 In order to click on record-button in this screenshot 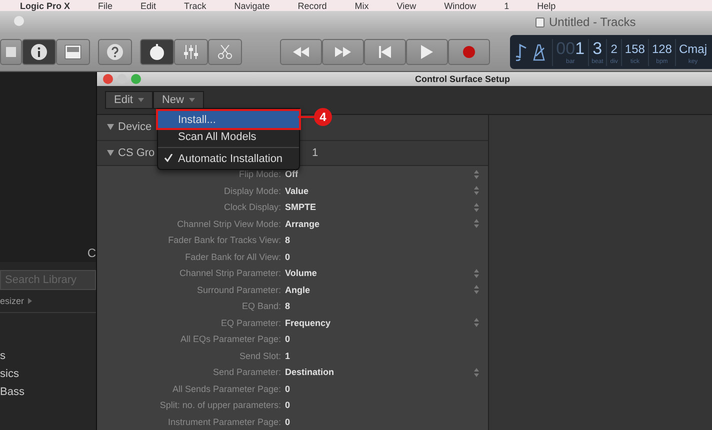, I will do `click(469, 52)`.